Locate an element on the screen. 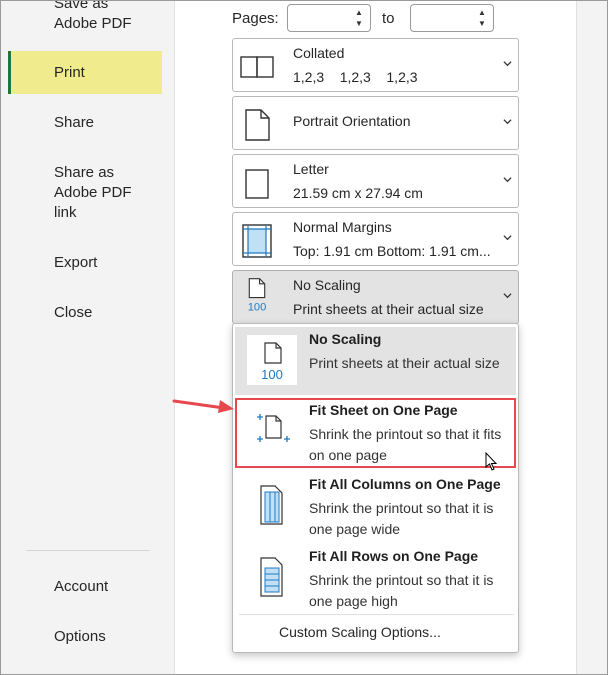 The height and width of the screenshot is (675, 608). option-title: Fit All Columns on One Page is located at coordinates (405, 484).